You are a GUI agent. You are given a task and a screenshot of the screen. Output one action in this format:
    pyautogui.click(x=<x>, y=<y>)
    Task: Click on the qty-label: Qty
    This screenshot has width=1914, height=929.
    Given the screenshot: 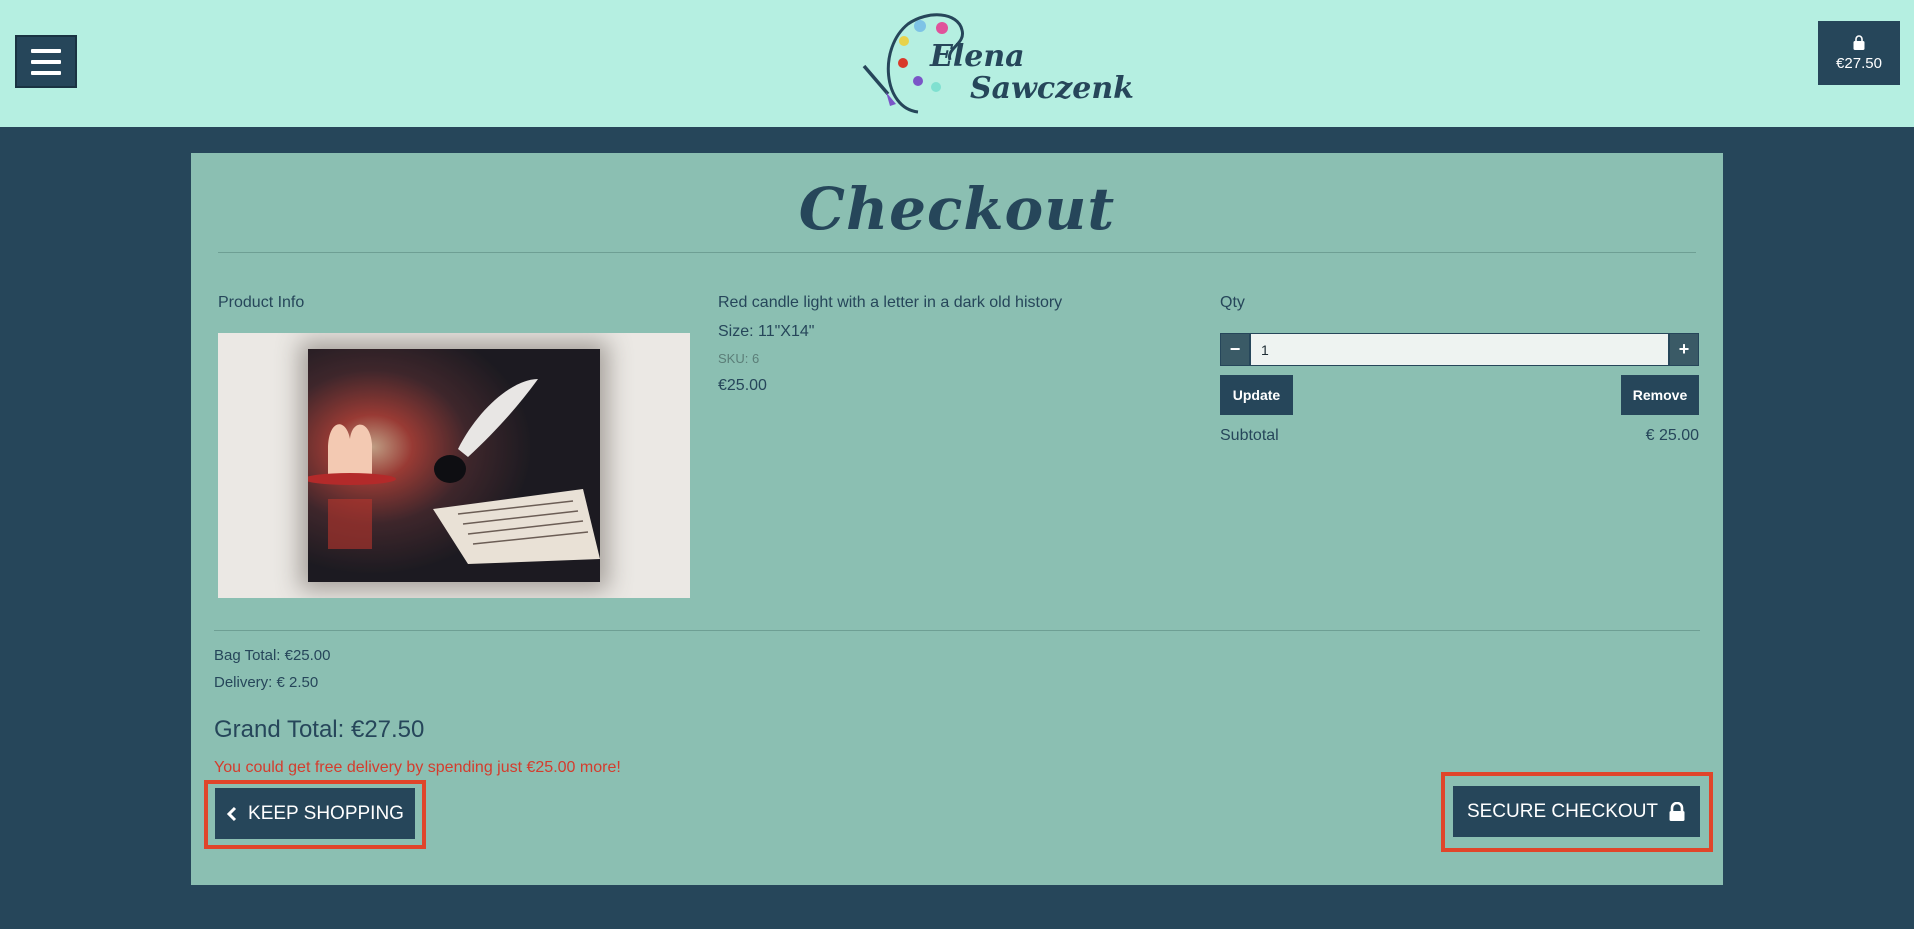 What is the action you would take?
    pyautogui.click(x=1232, y=302)
    